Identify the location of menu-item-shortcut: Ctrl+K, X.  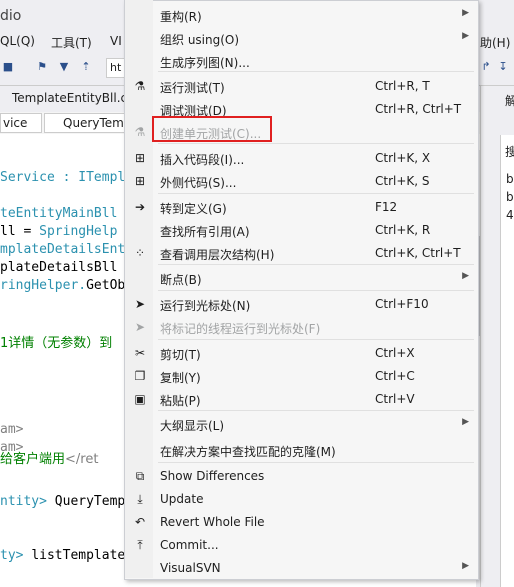
(403, 158).